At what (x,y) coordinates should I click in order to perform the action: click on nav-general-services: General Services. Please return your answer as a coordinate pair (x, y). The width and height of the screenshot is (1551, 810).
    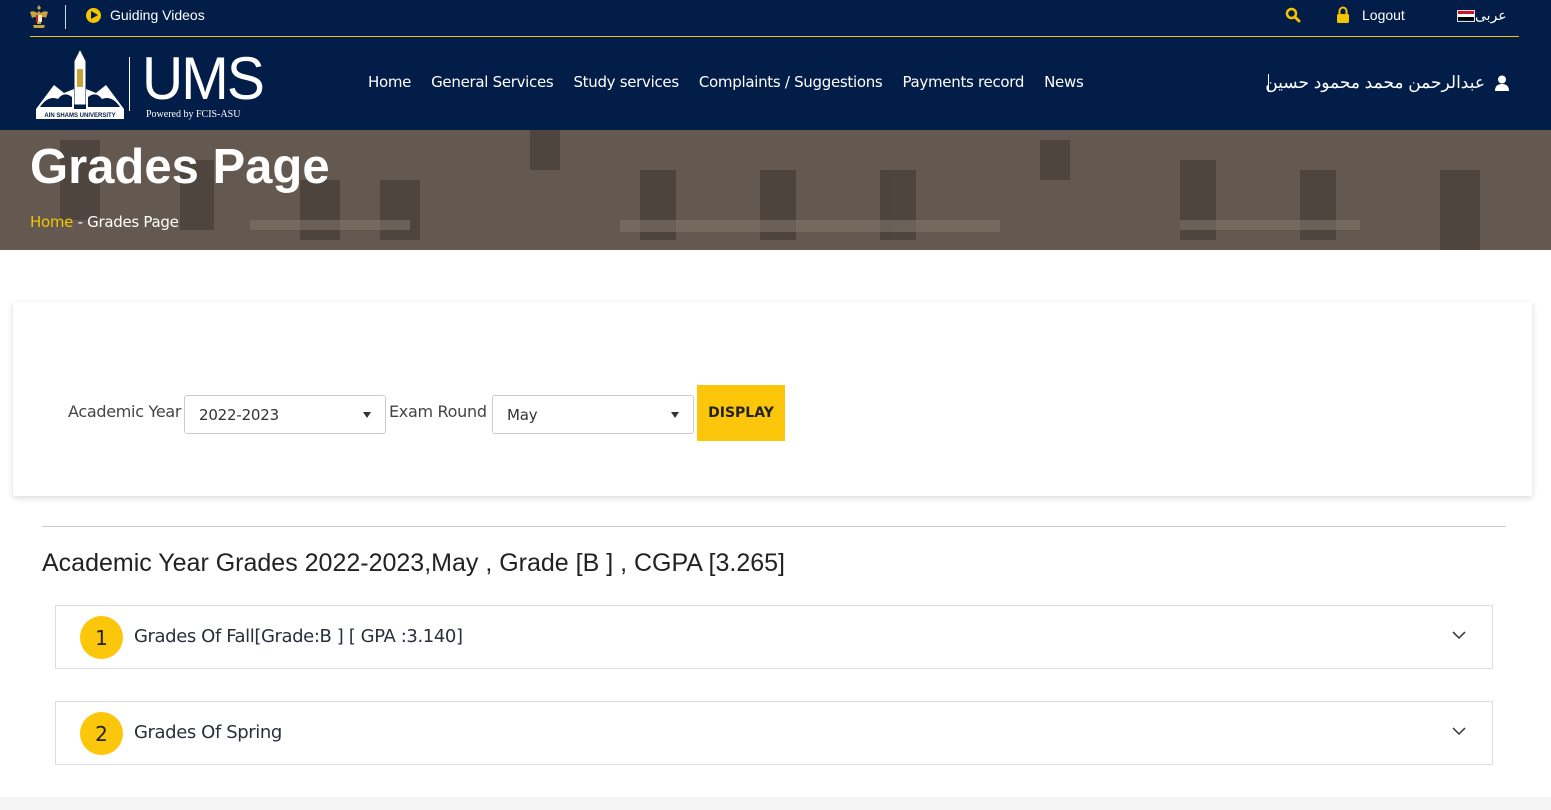
    Looking at the image, I should click on (492, 82).